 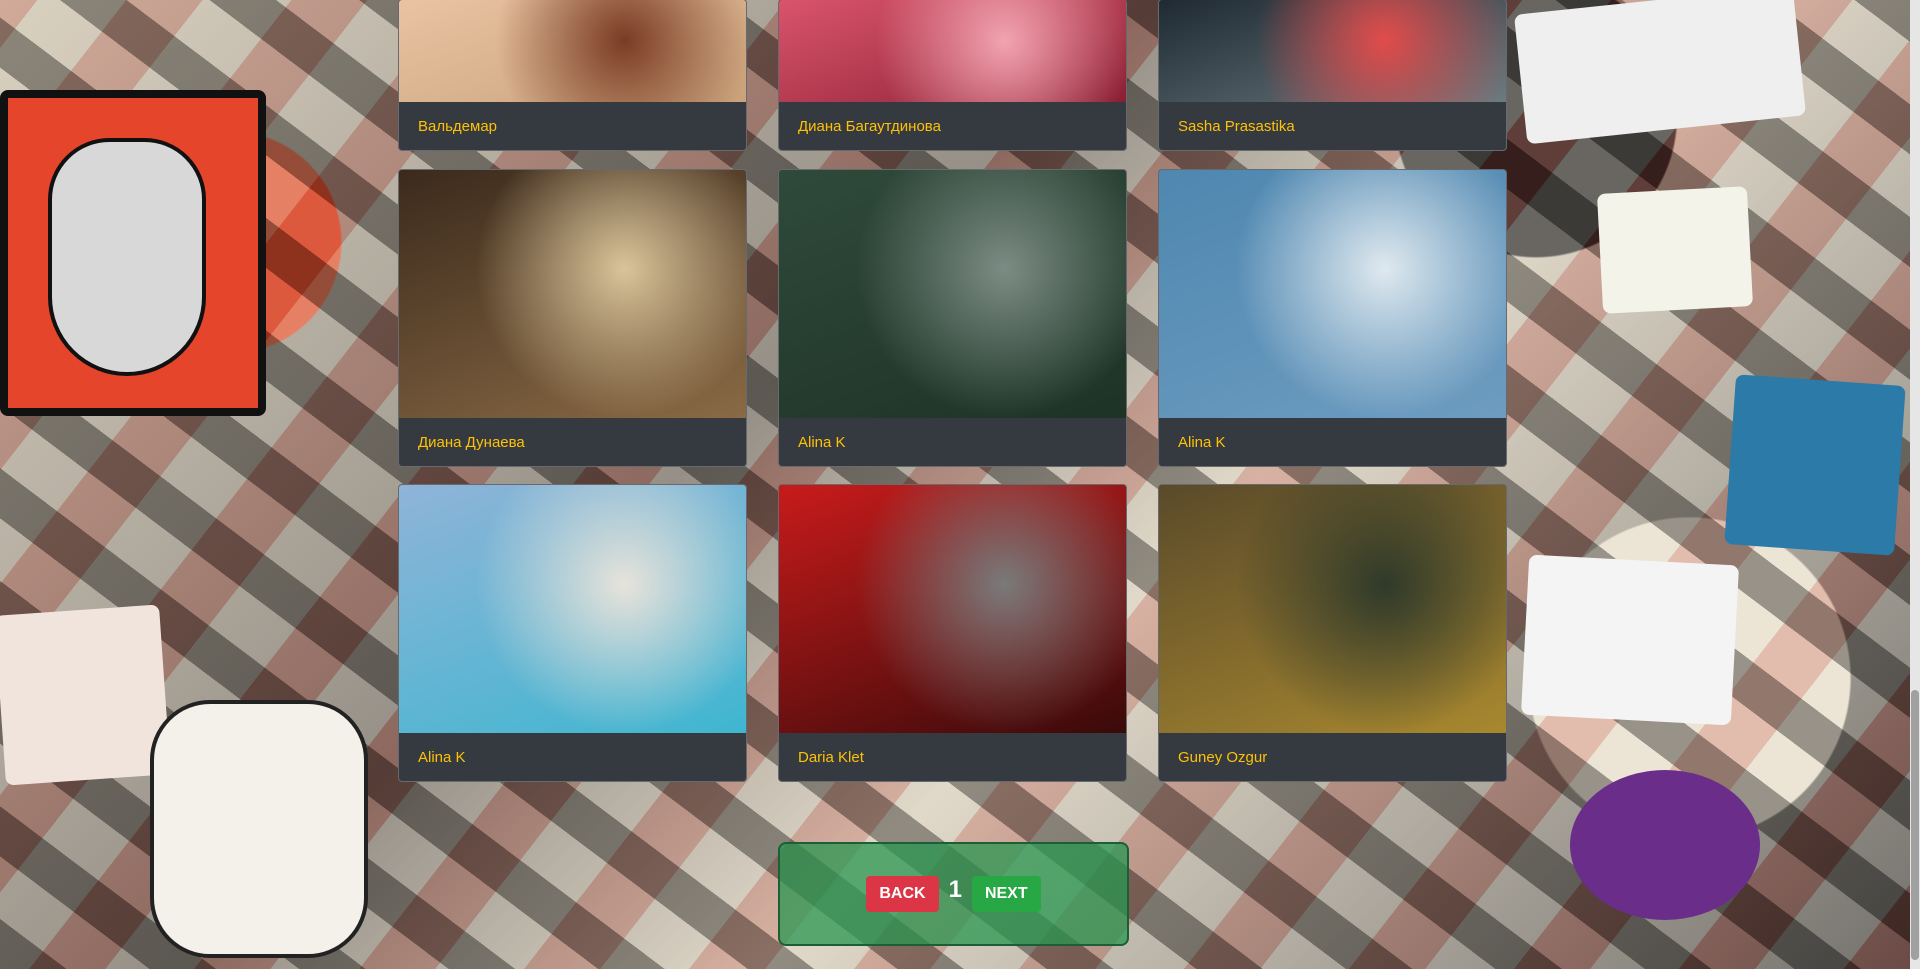 I want to click on page-scrollbar, so click(x=1915, y=484).